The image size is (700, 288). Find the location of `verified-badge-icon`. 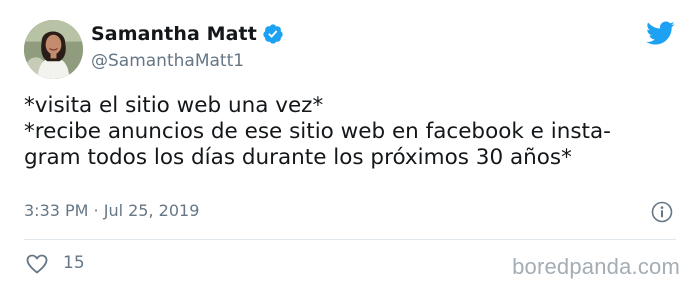

verified-badge-icon is located at coordinates (273, 34).